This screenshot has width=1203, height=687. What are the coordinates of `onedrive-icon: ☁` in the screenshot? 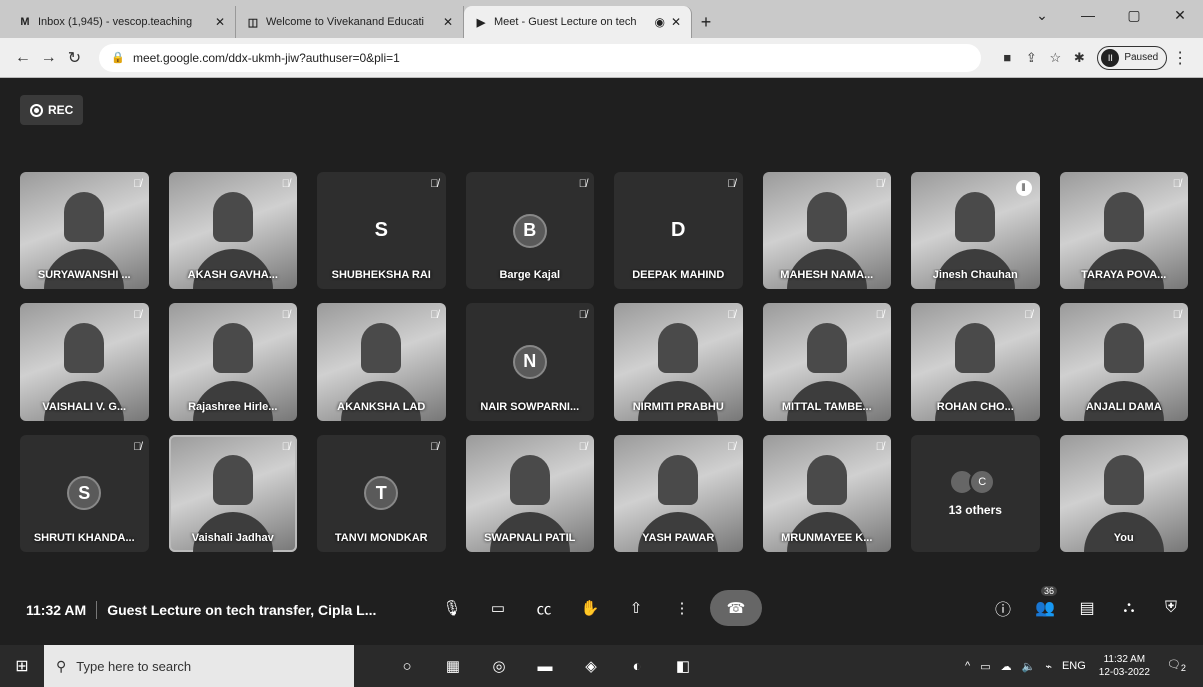 It's located at (1006, 666).